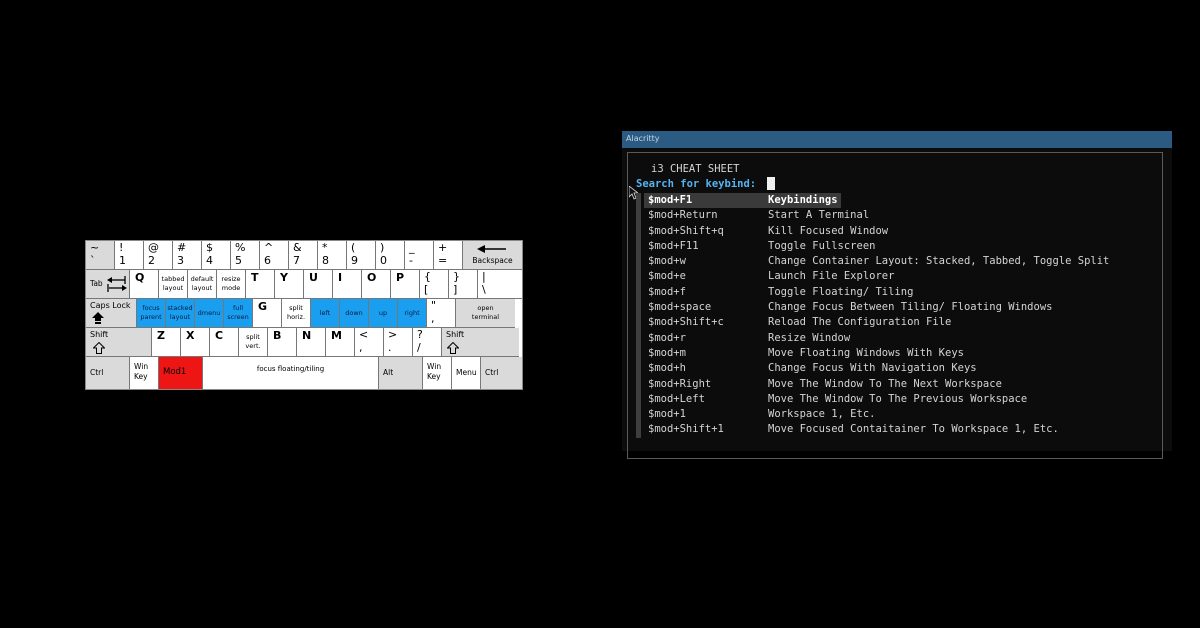  I want to click on keybinding-row: $mod+F1 Keybindings, so click(742, 201).